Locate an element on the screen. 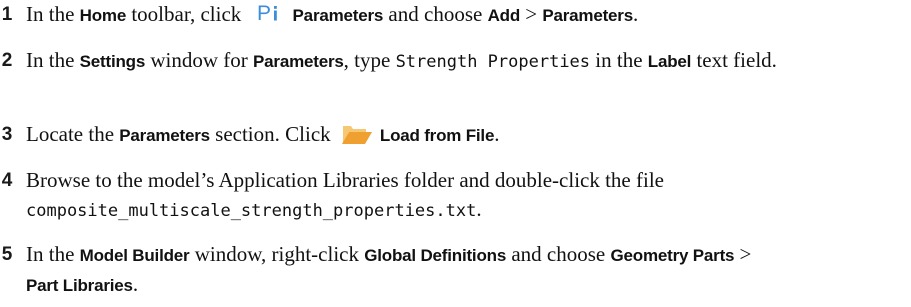 The width and height of the screenshot is (911, 307). ui-label-global-definitions: Global Definitions is located at coordinates (435, 255).